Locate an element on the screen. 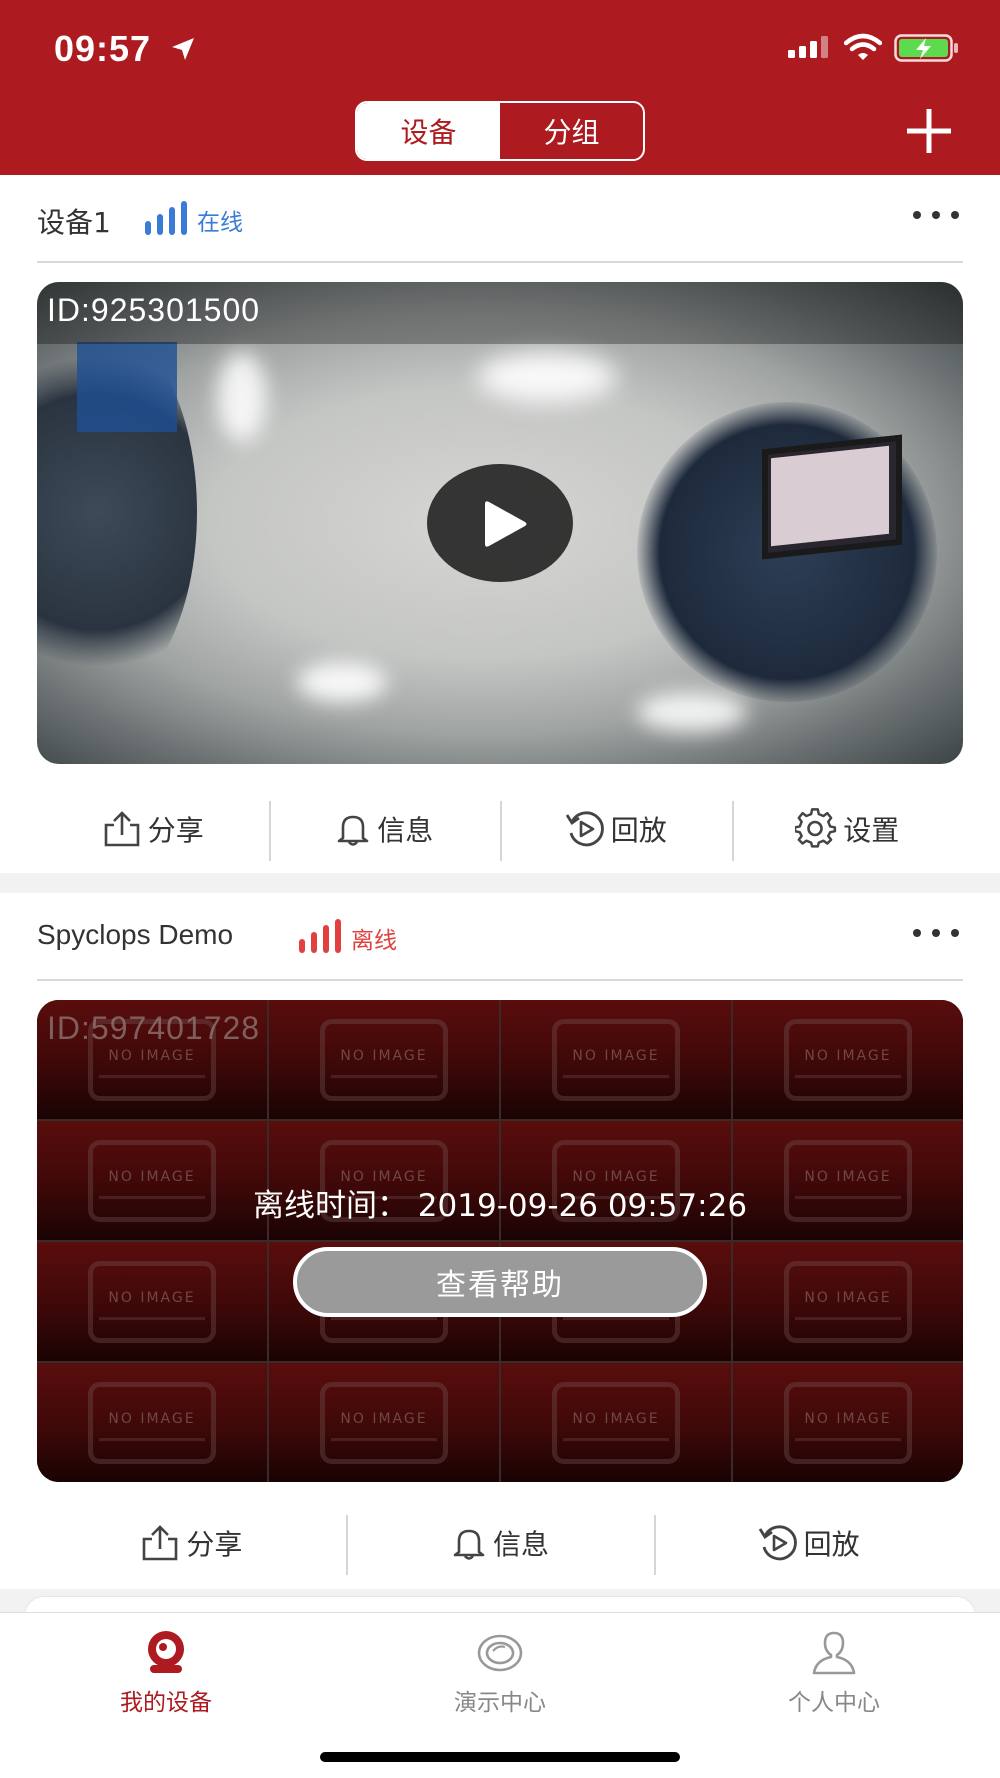  tab-my-devices: 我的设备 is located at coordinates (166, 1674).